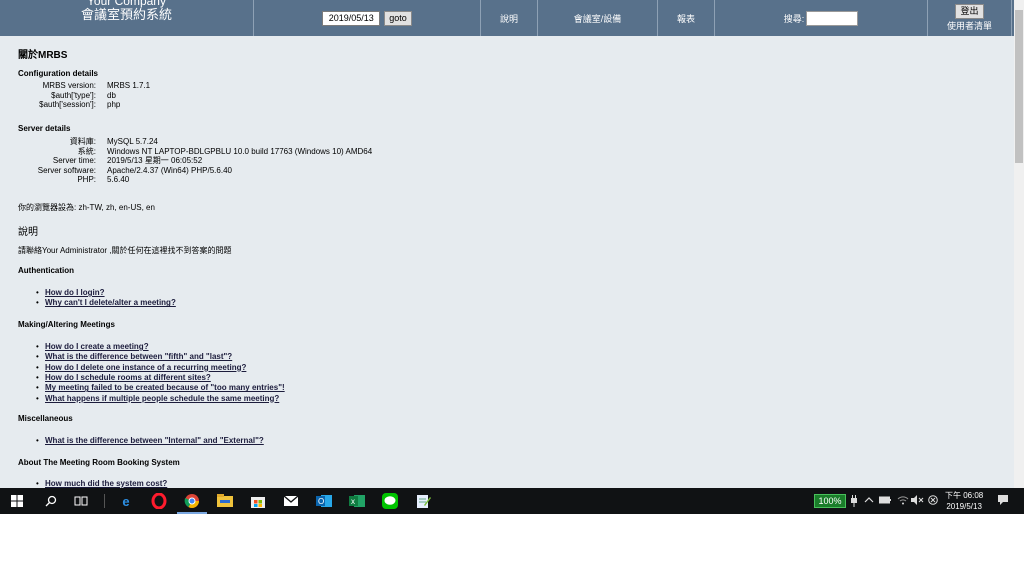 Image resolution: width=1024 pixels, height=576 pixels. I want to click on detail-value: php, so click(114, 104).